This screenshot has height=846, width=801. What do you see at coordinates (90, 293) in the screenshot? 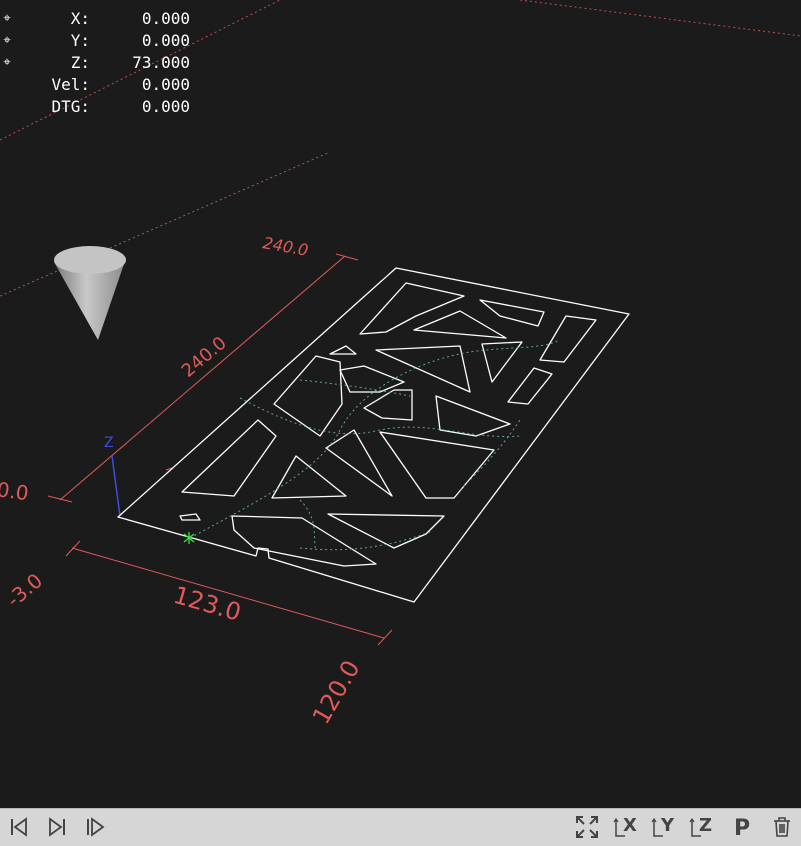
I see `tool-cone-icon` at bounding box center [90, 293].